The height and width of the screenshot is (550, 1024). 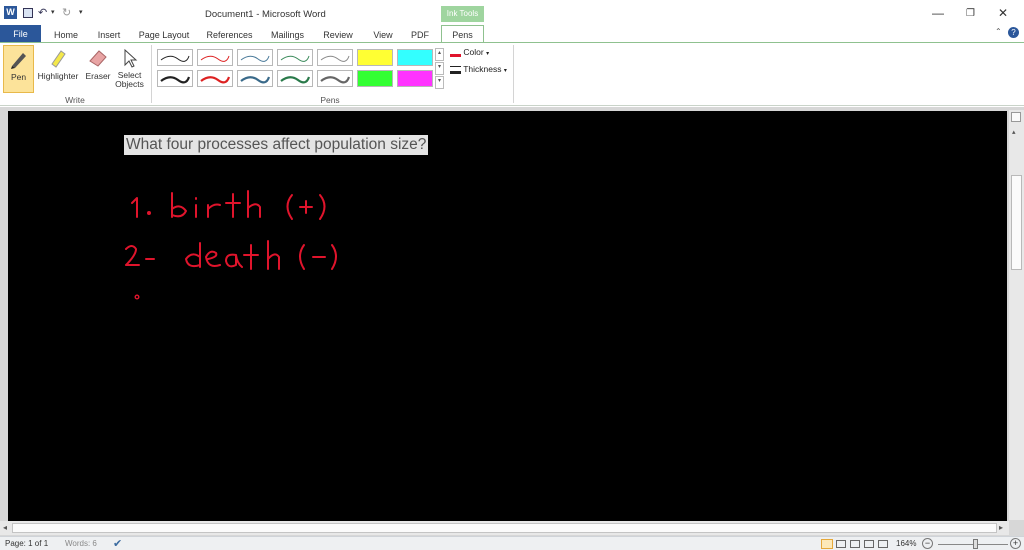 I want to click on scroll-right-icon: ▸, so click(x=1001, y=527).